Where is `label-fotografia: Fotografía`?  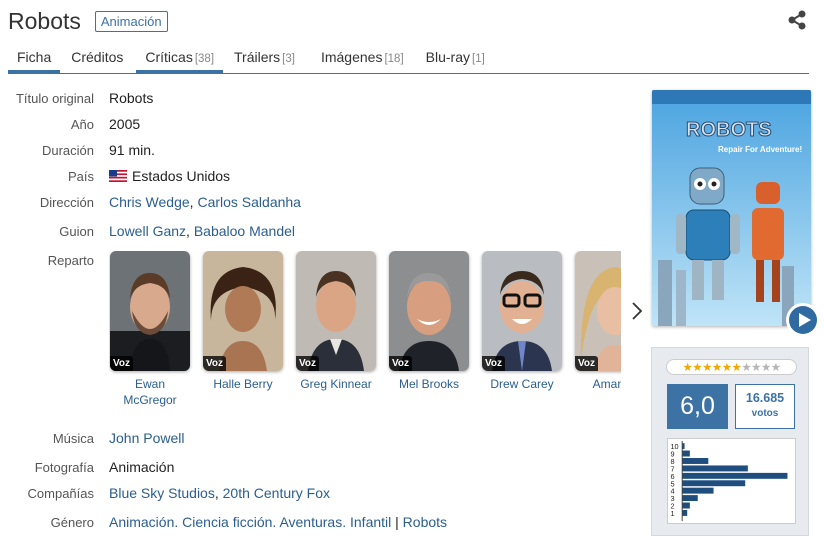 label-fotografia: Fotografía is located at coordinates (64, 467).